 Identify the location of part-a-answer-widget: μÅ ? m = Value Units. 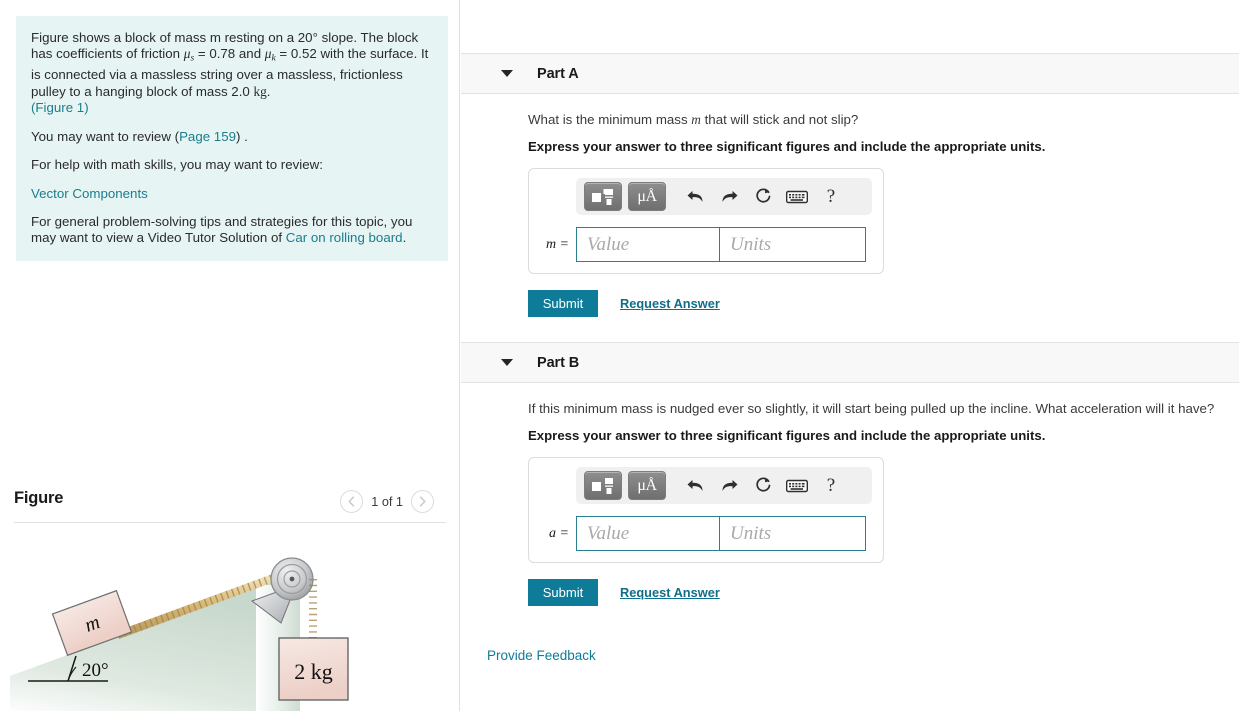
(706, 221).